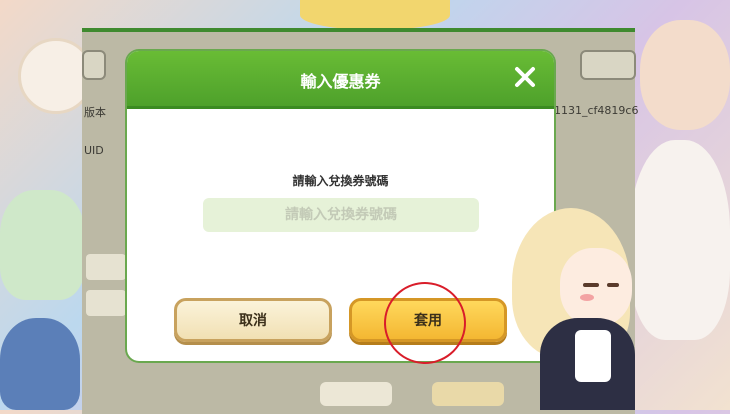  What do you see at coordinates (95, 112) in the screenshot?
I see `version-label: 版本` at bounding box center [95, 112].